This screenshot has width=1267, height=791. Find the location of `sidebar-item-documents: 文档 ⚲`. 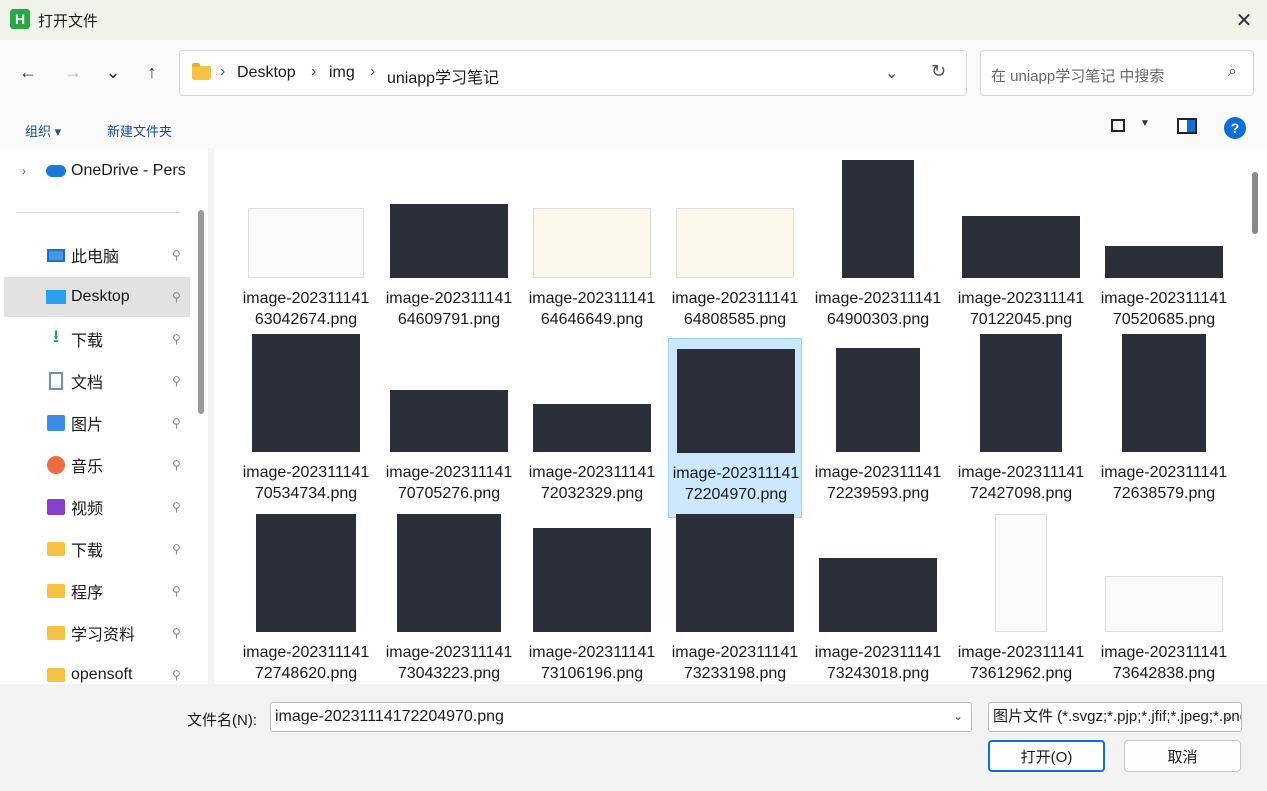

sidebar-item-documents: 文档 ⚲ is located at coordinates (97, 381).